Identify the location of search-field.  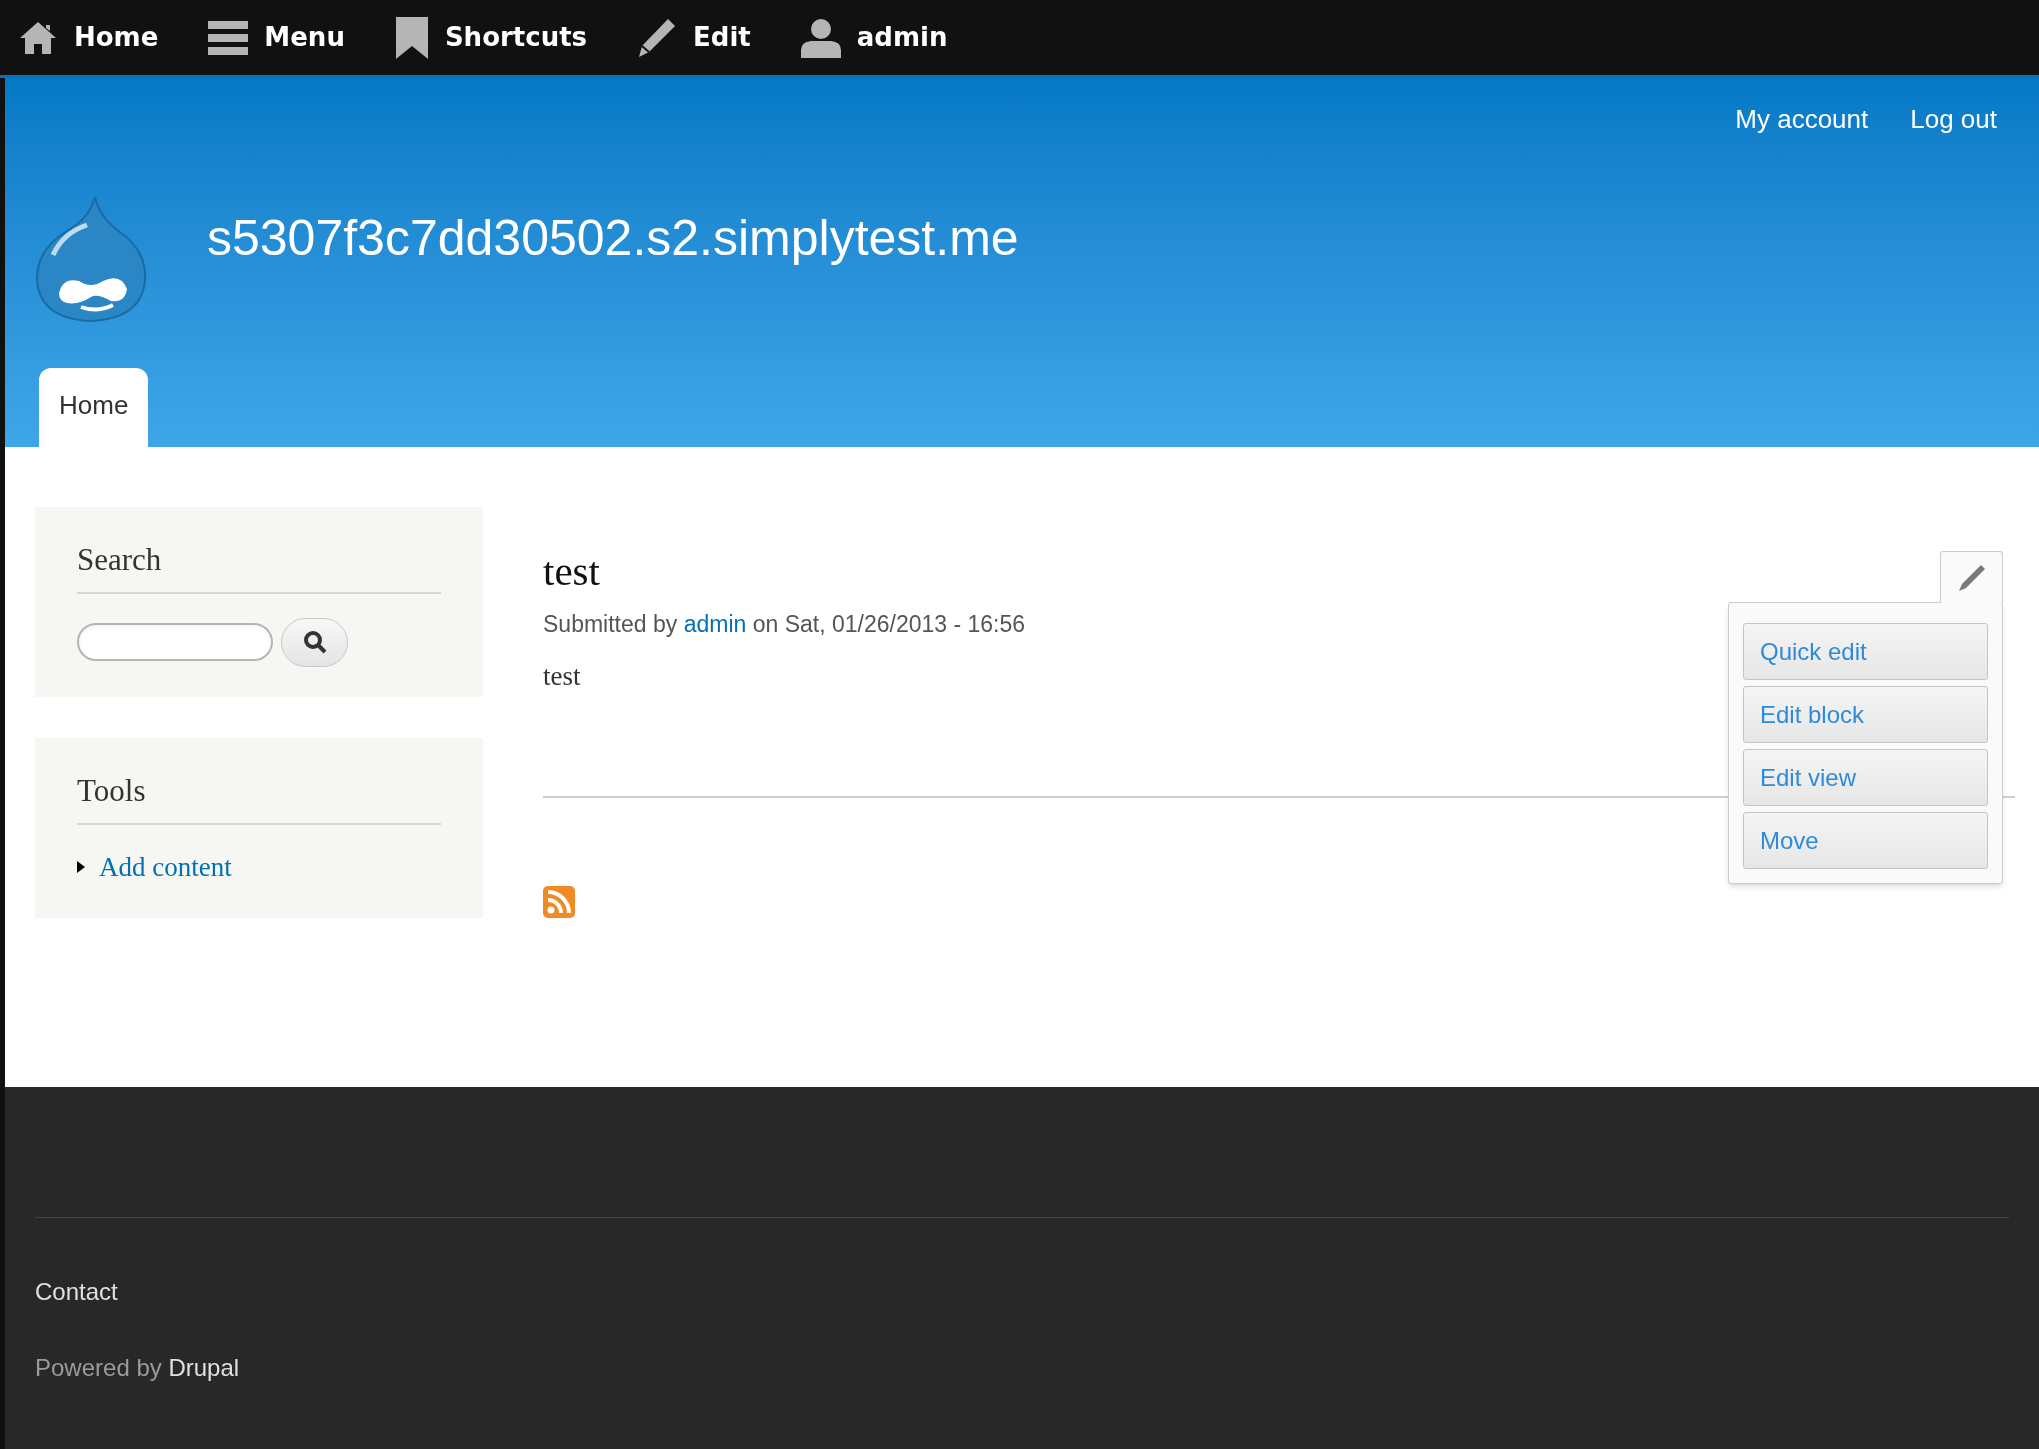
(175, 642).